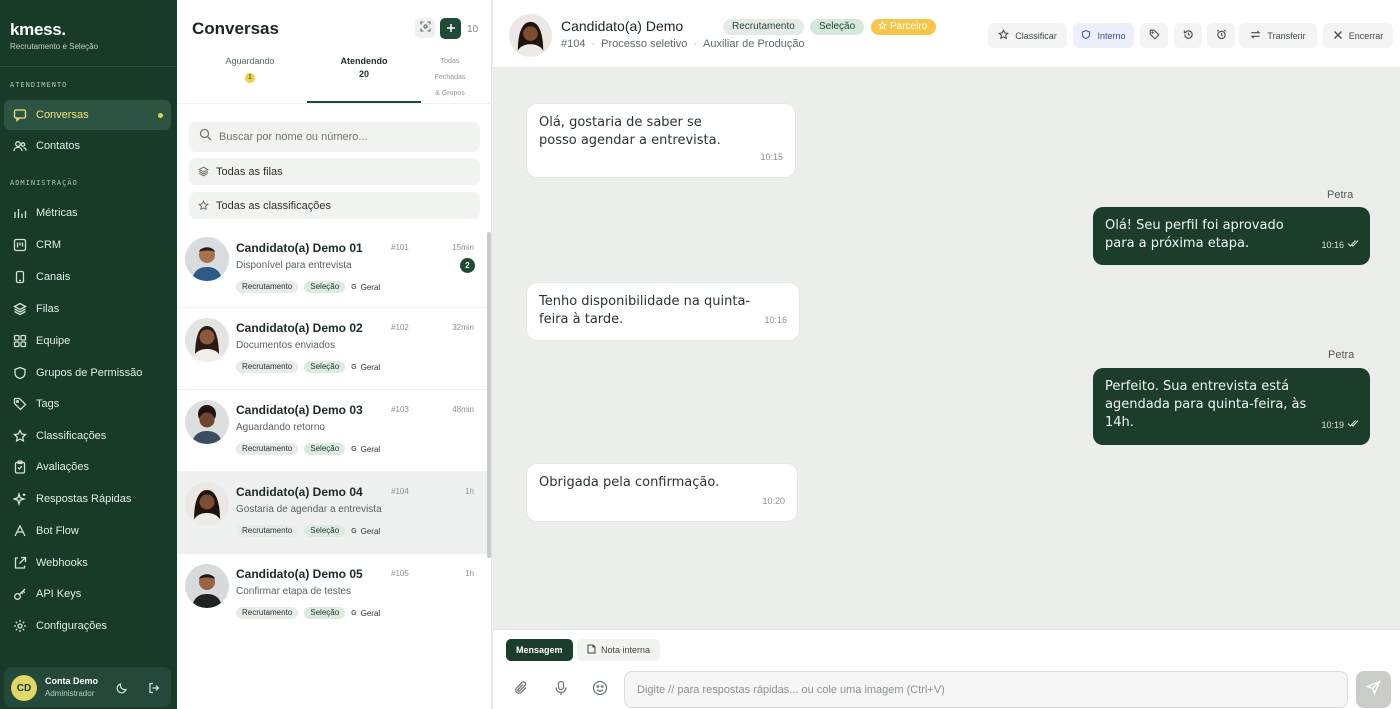 The width and height of the screenshot is (1400, 709). I want to click on brand-logo: kmess., so click(38, 29).